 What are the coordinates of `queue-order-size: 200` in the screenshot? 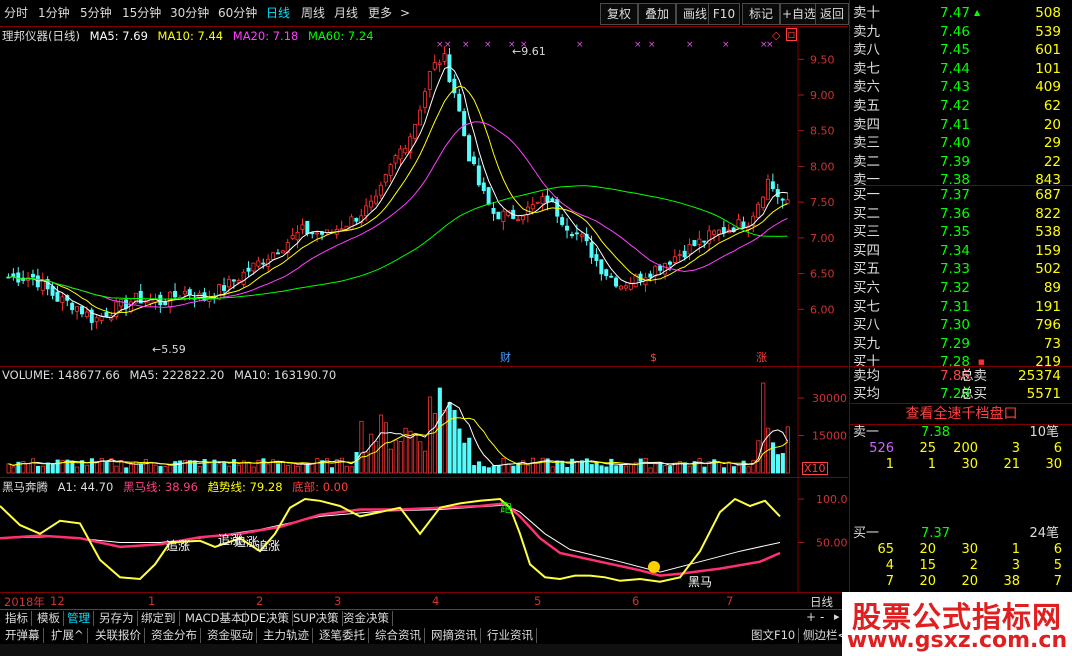 It's located at (965, 448).